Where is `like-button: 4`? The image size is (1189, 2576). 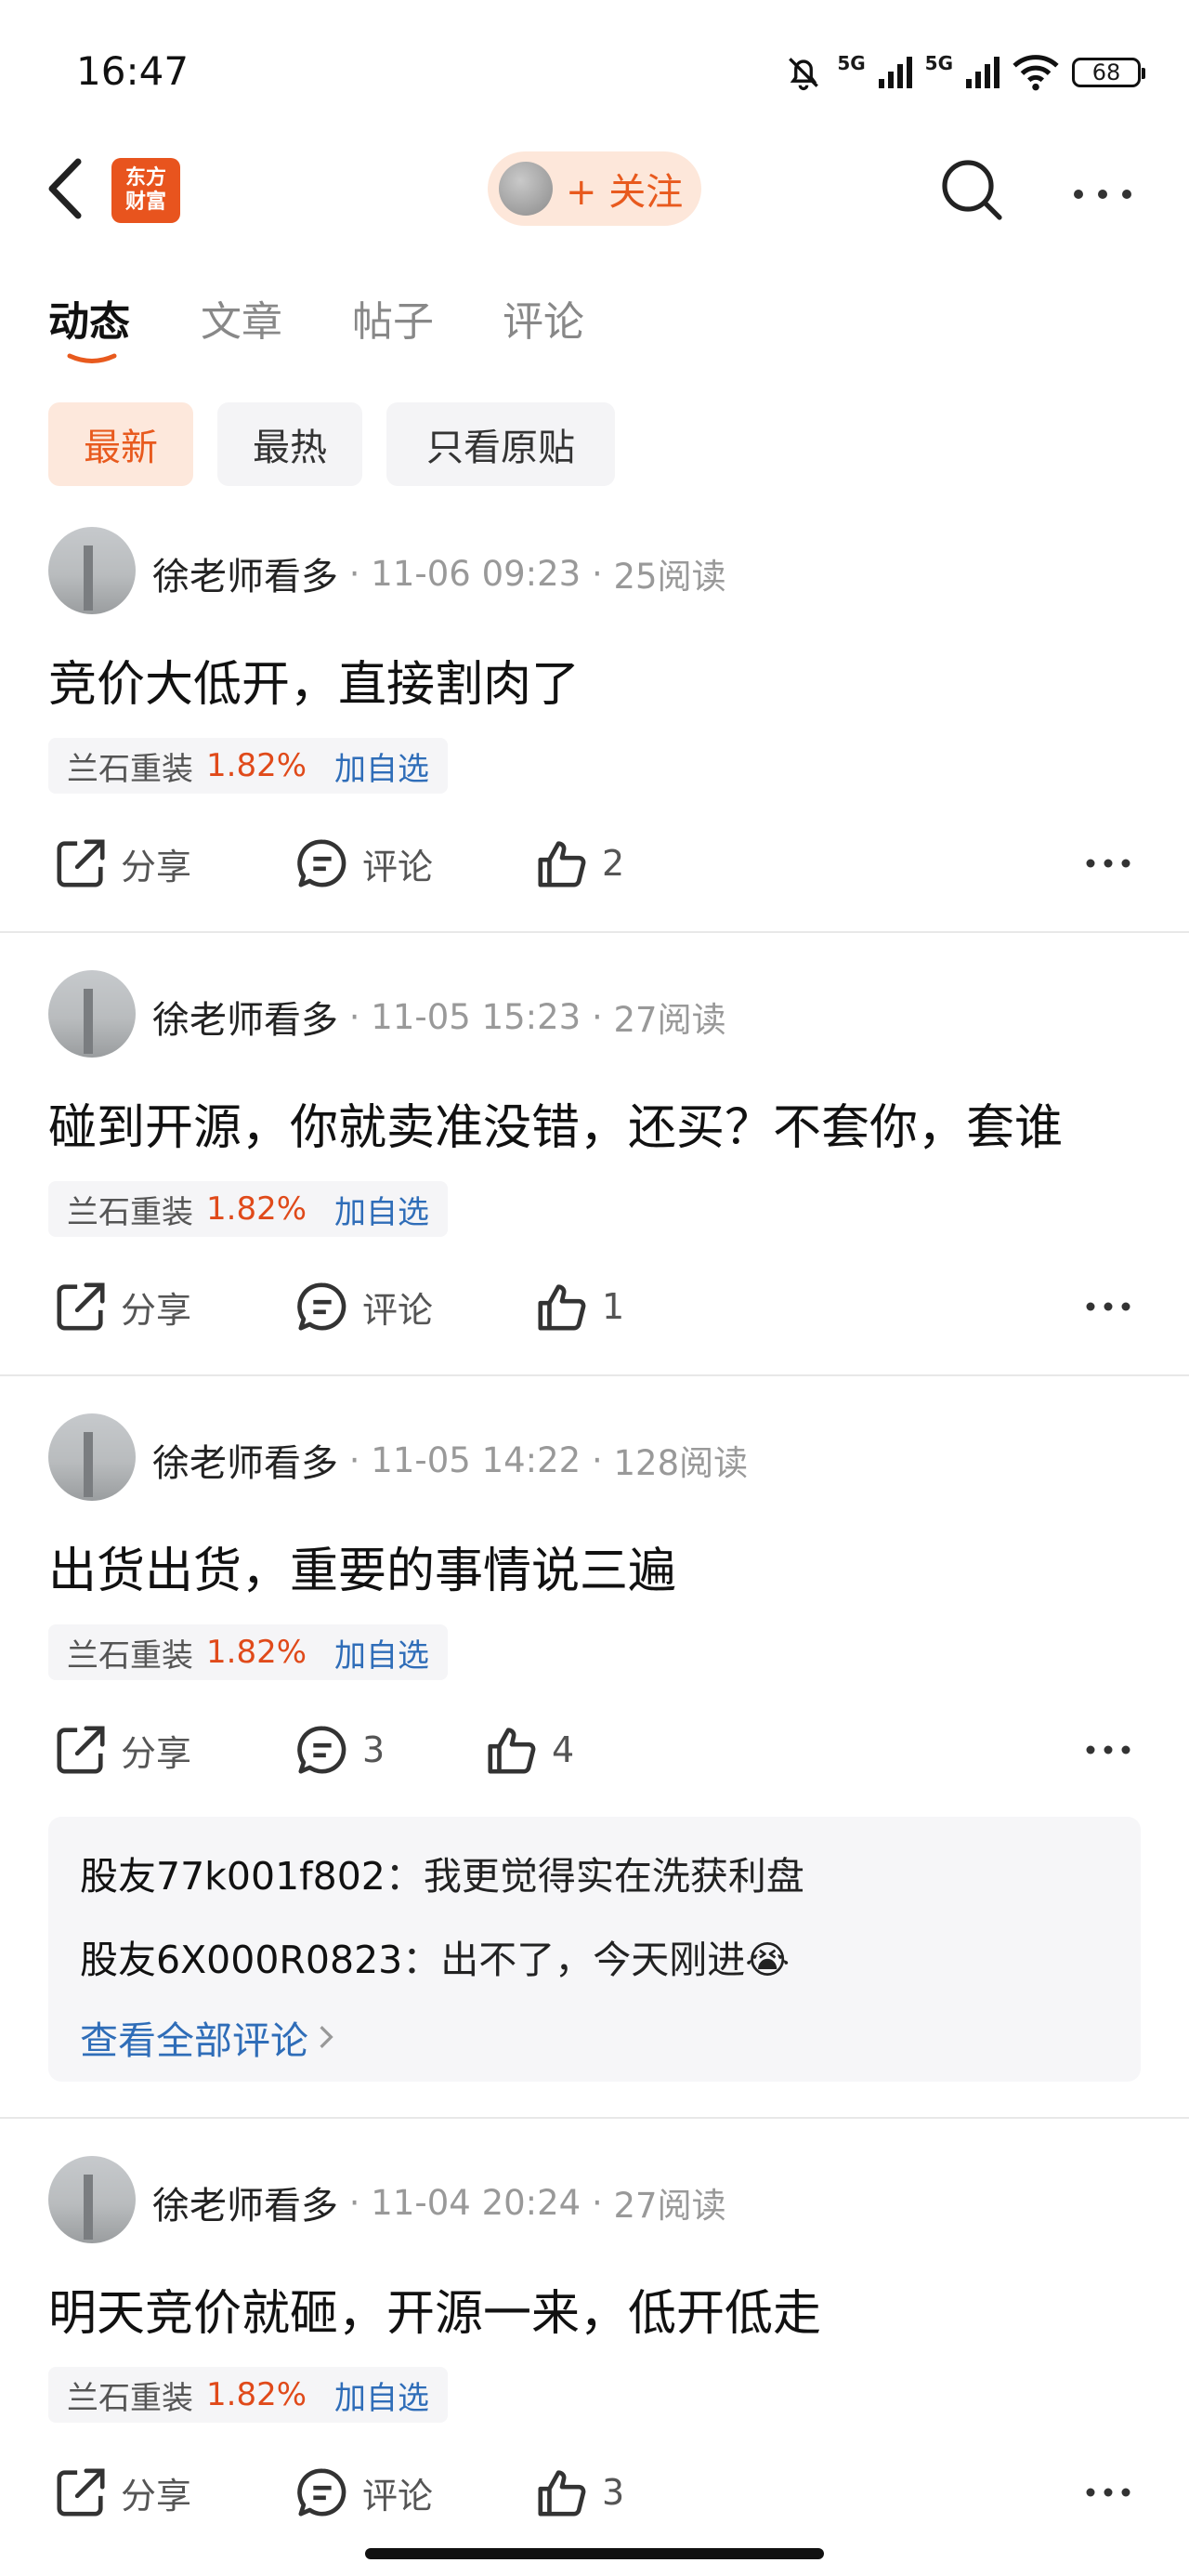 like-button: 4 is located at coordinates (529, 1750).